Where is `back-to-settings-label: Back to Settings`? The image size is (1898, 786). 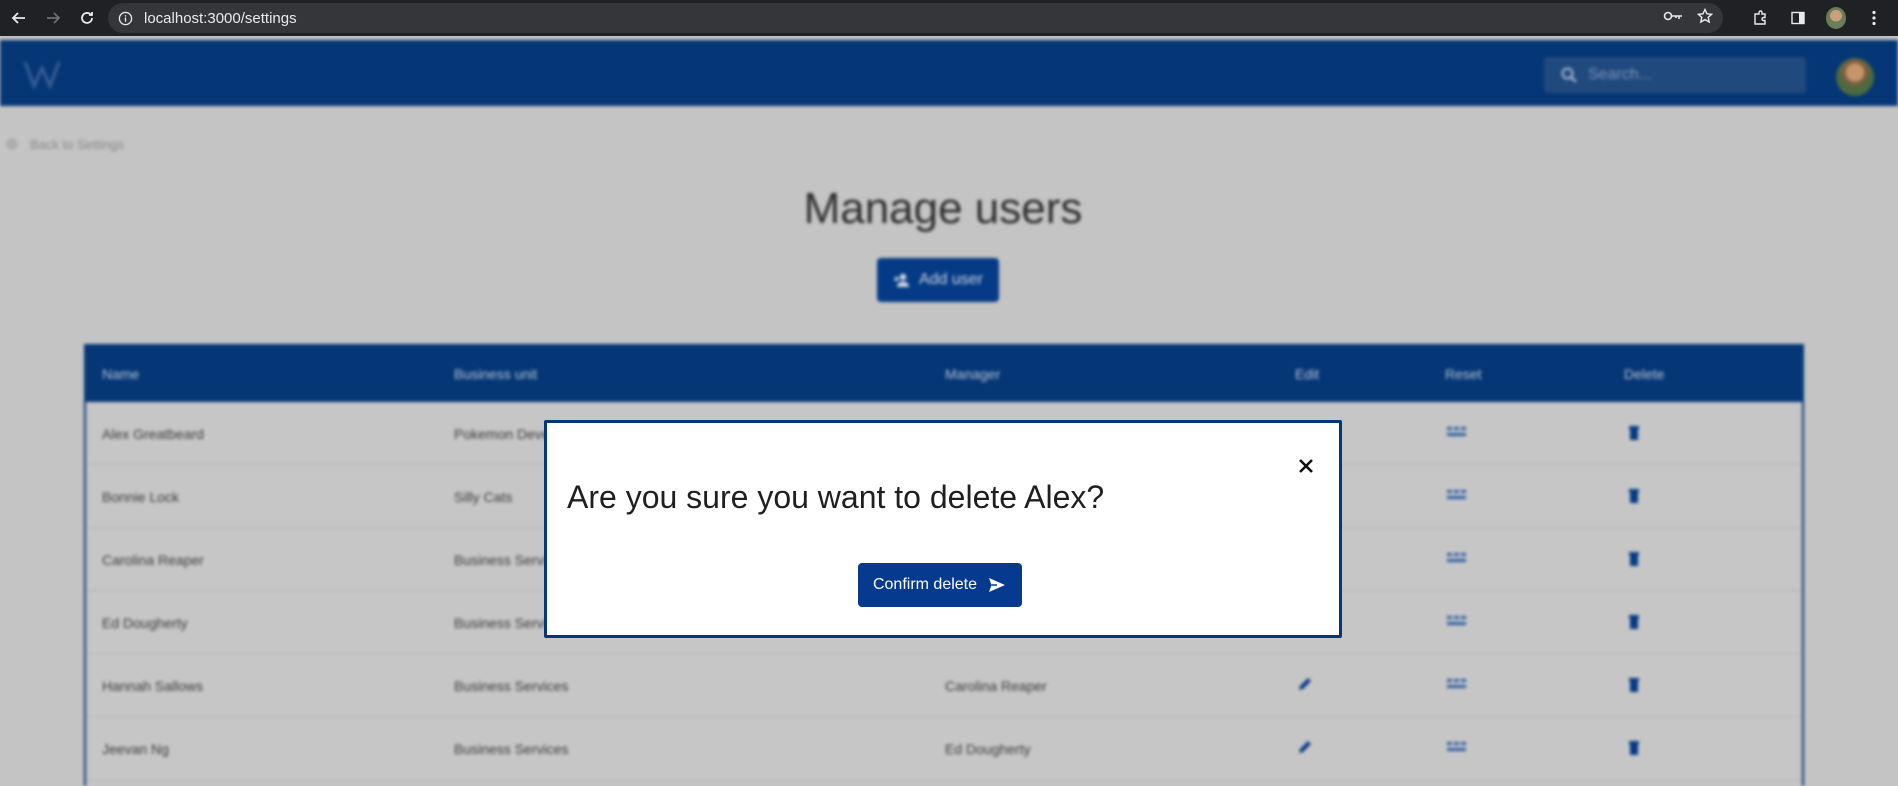
back-to-settings-label: Back to Settings is located at coordinates (77, 144).